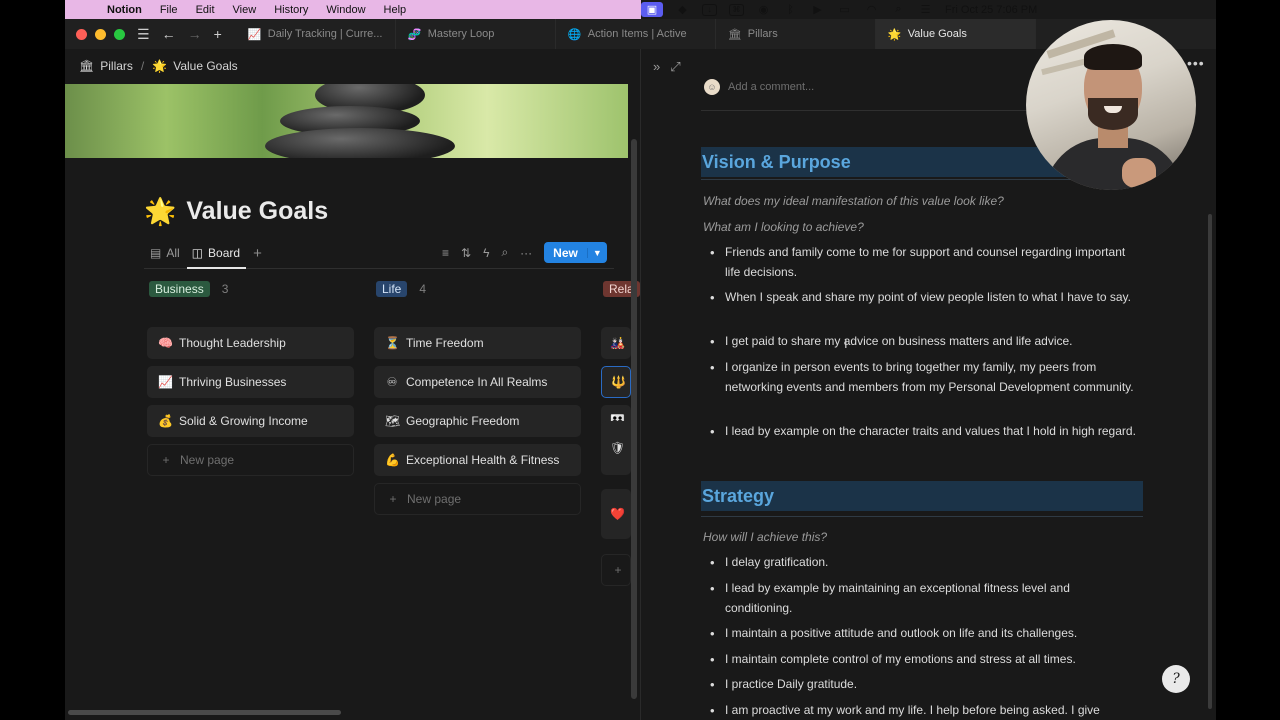 This screenshot has height=720, width=1280. Describe the element at coordinates (844, 10) in the screenshot. I see `battery-icon: ▭` at that location.